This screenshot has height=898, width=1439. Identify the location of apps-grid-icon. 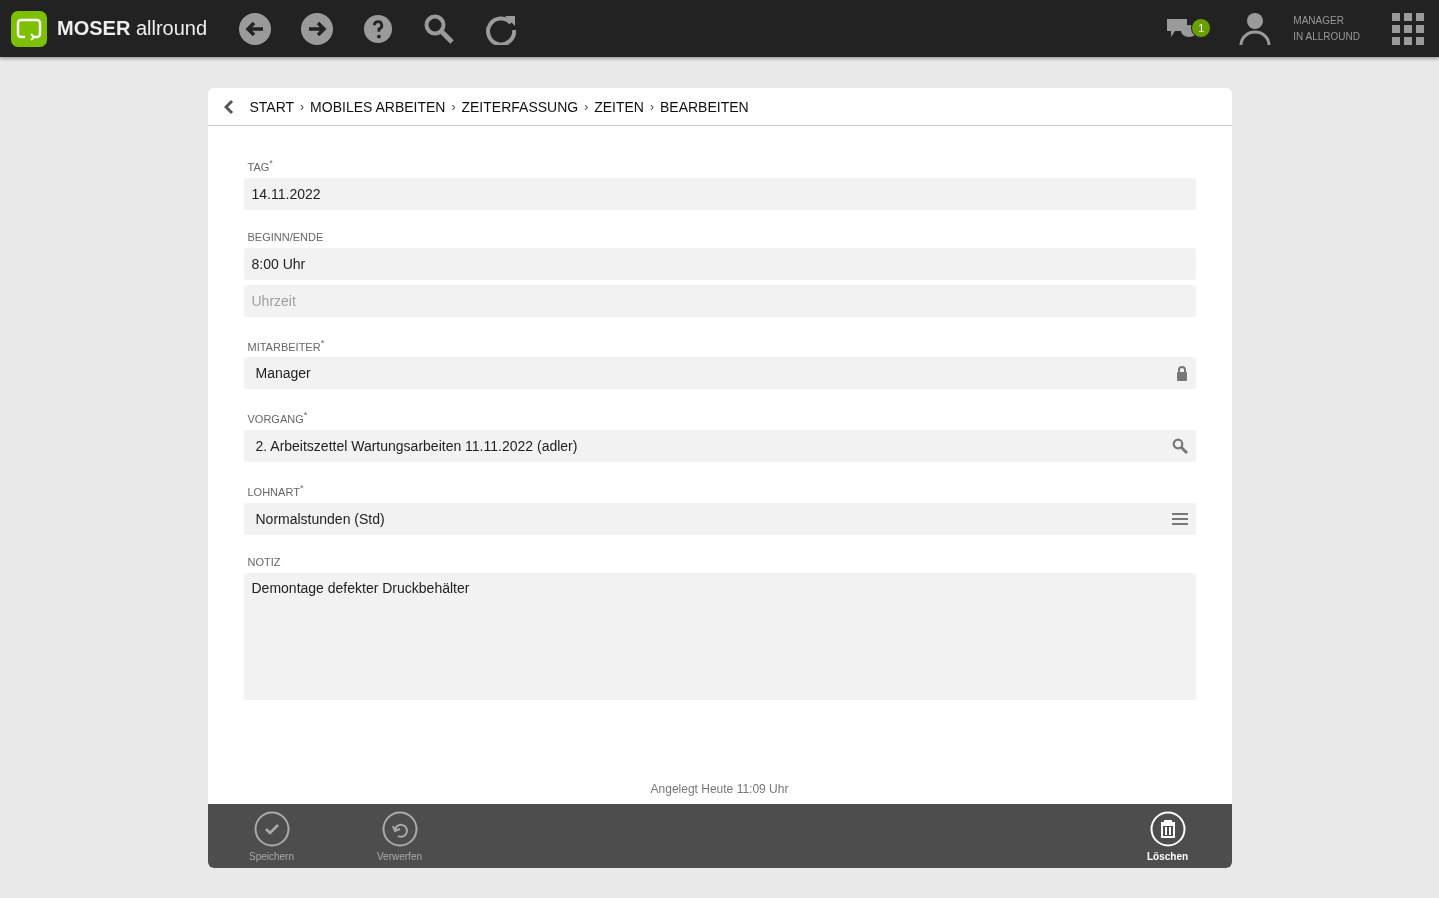
(1408, 28).